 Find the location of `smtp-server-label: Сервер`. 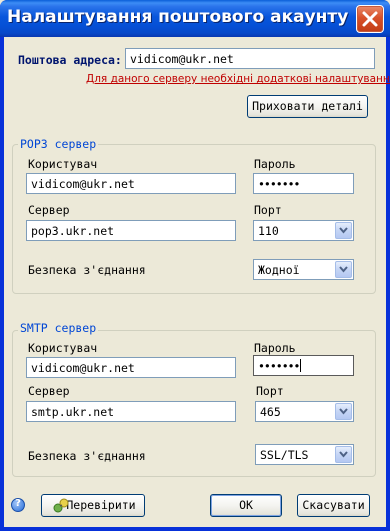

smtp-server-label: Сервер is located at coordinates (49, 391).